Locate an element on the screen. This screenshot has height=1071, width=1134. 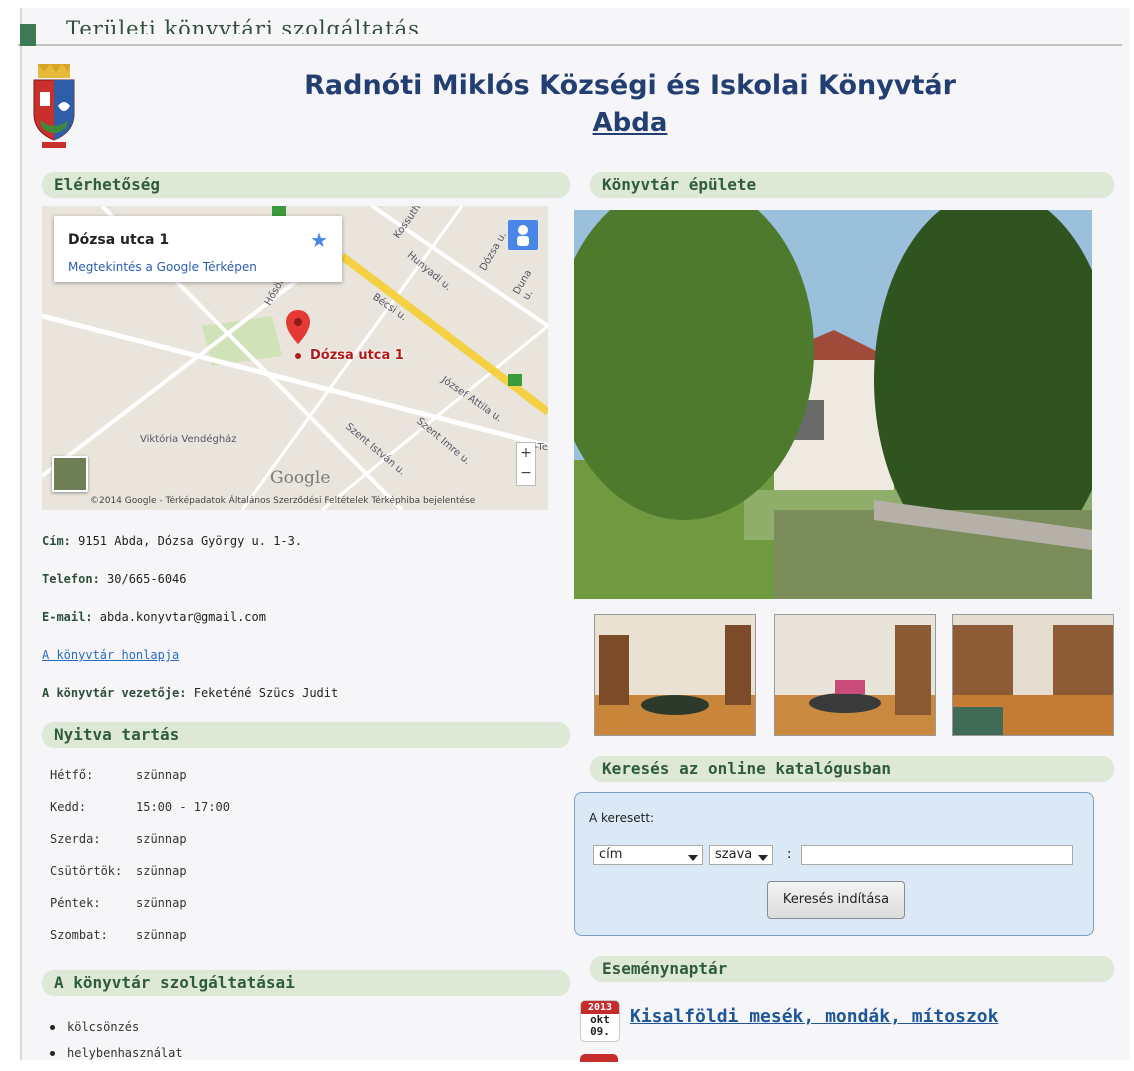
list-item: helybenhasználat is located at coordinates (116, 1053).